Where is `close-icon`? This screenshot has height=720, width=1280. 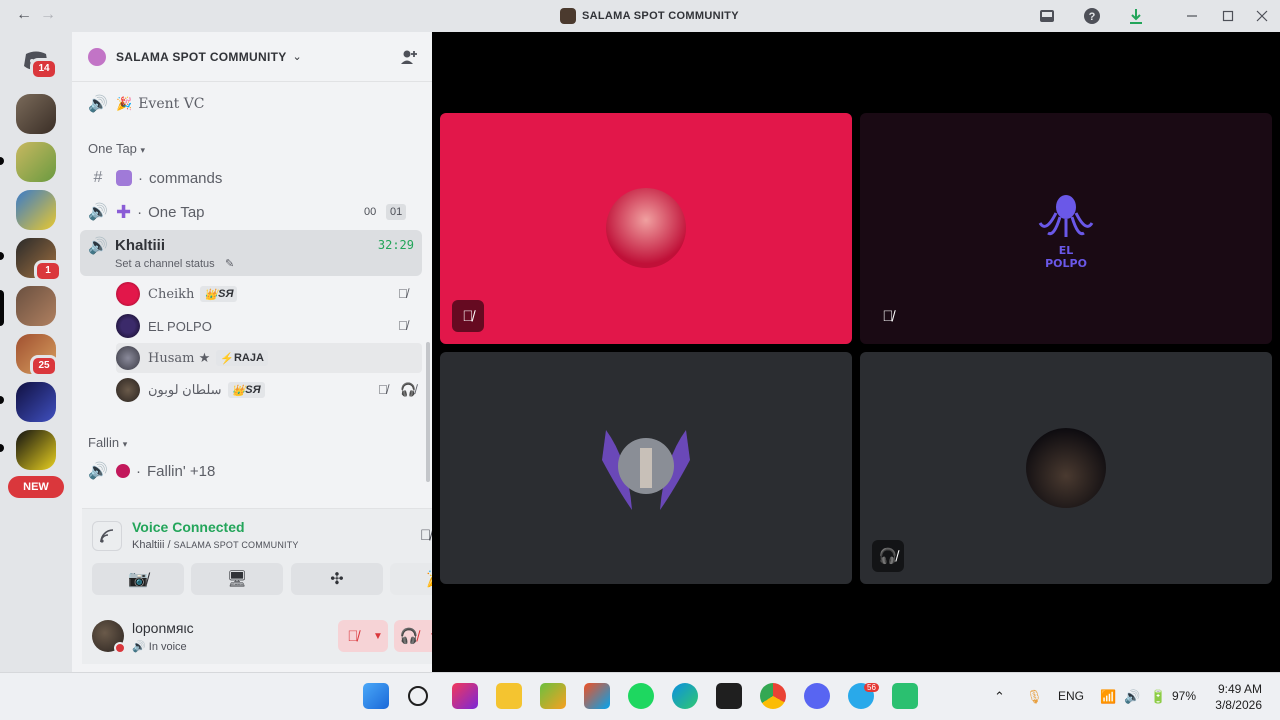 close-icon is located at coordinates (1262, 16).